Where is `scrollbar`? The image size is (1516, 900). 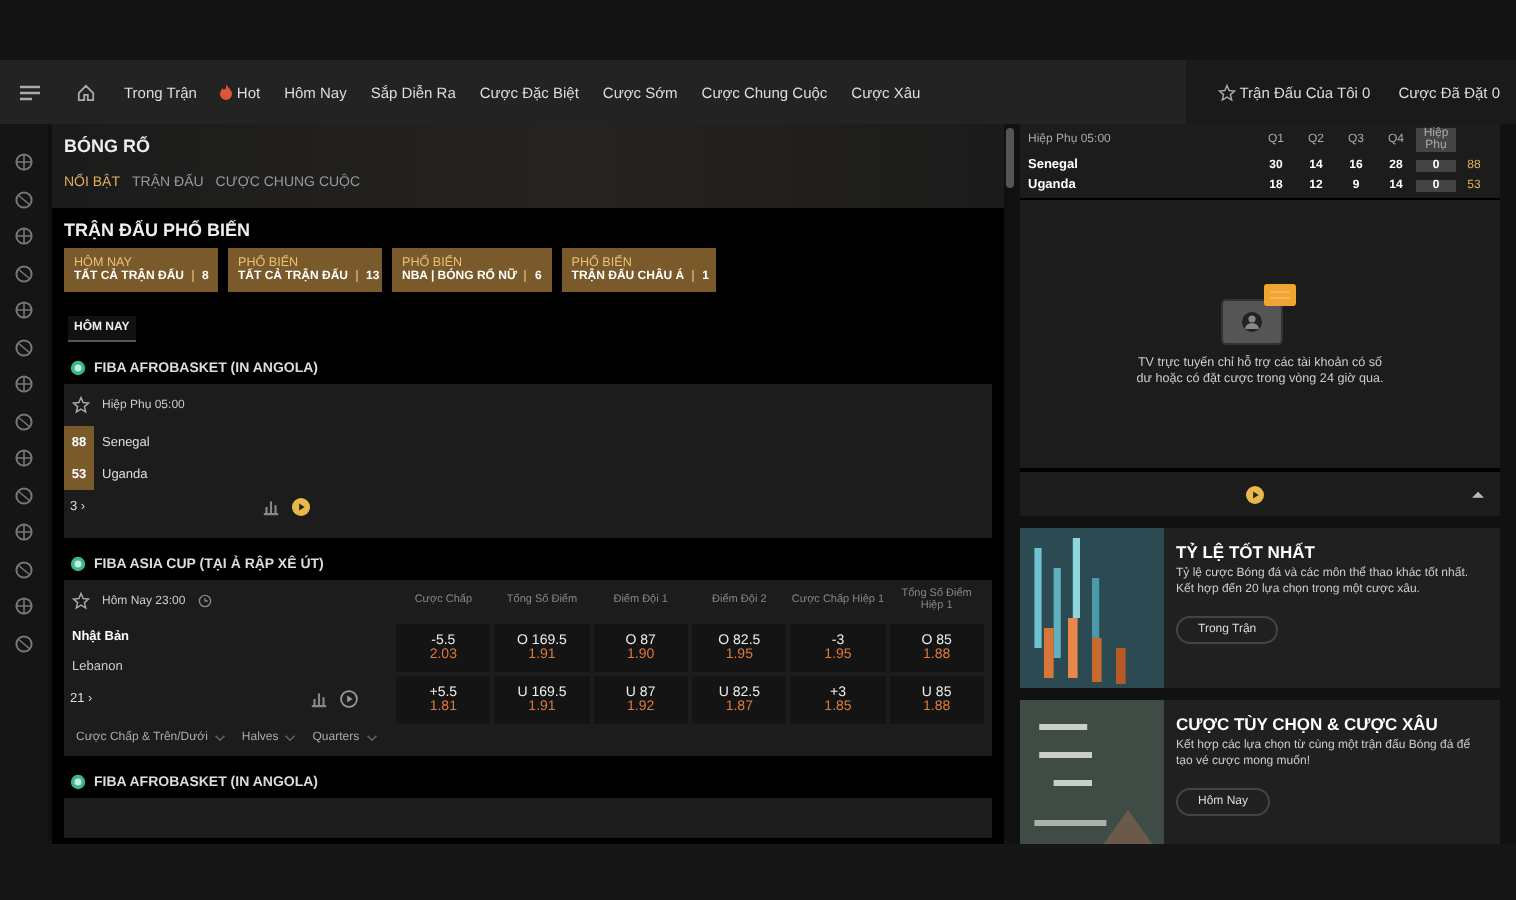 scrollbar is located at coordinates (1010, 158).